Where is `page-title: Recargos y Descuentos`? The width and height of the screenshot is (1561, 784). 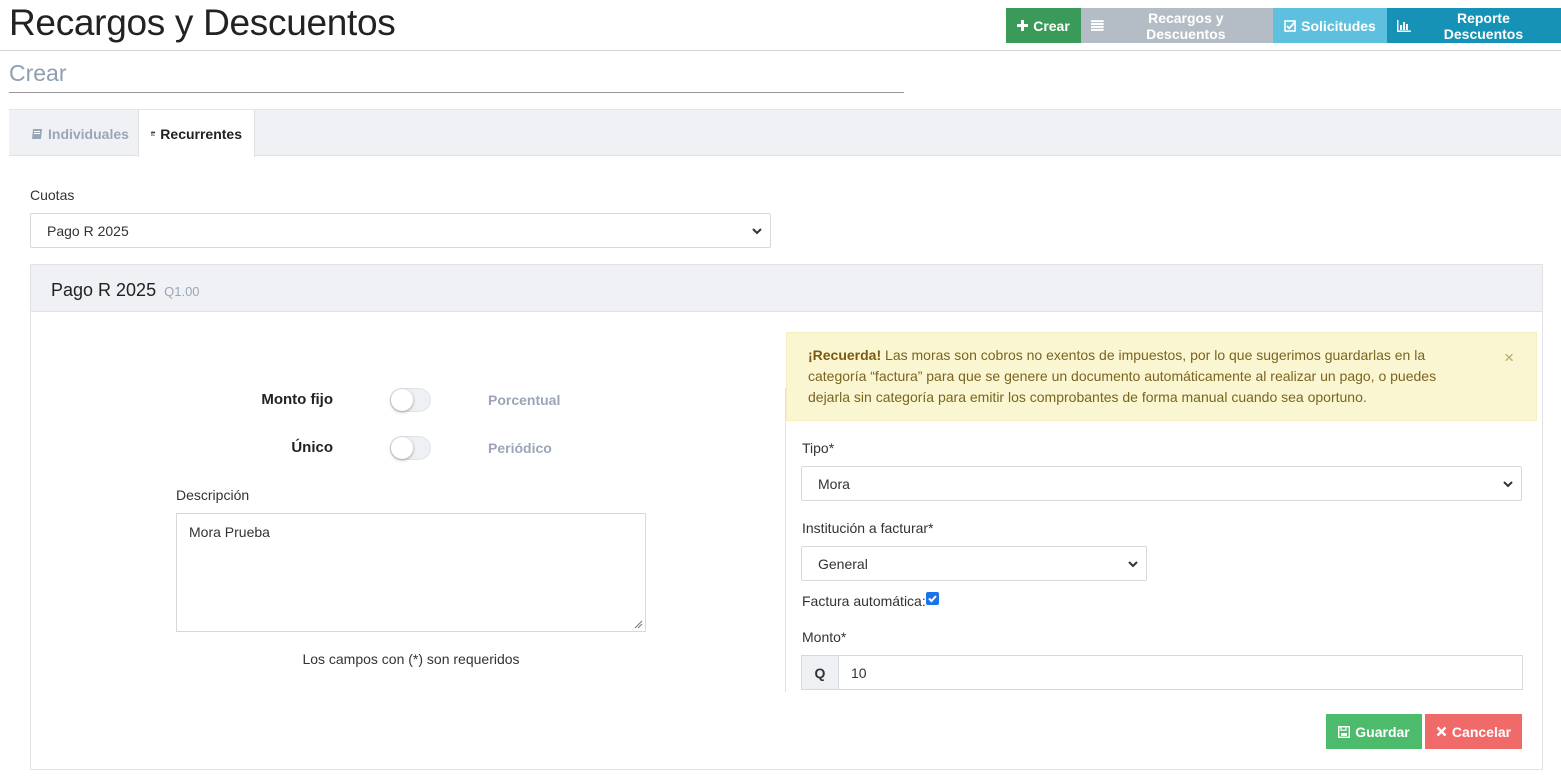
page-title: Recargos y Descuentos is located at coordinates (202, 22).